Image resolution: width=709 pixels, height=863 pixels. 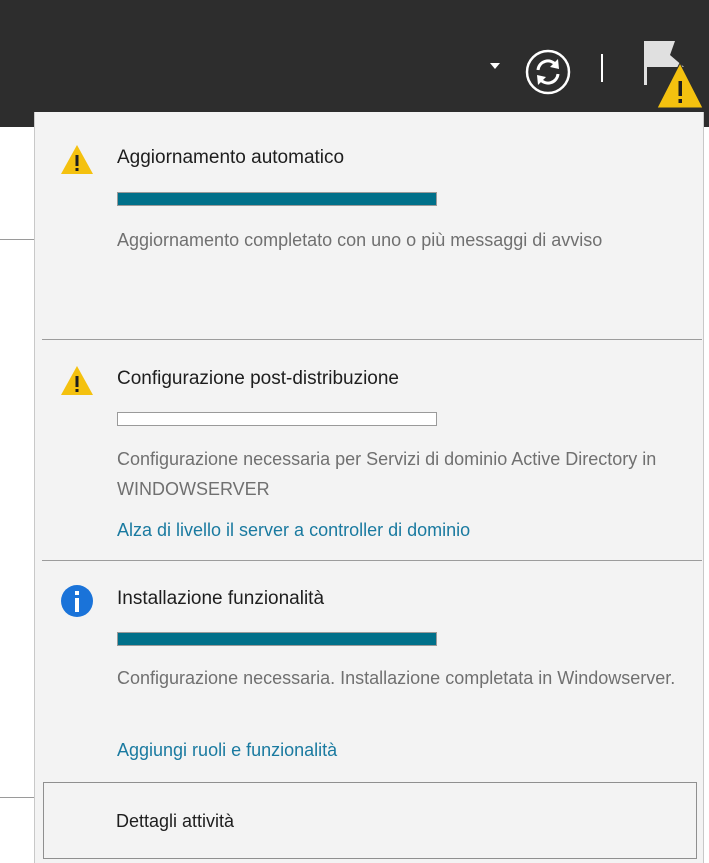 I want to click on notification-flag-icon, so click(x=672, y=74).